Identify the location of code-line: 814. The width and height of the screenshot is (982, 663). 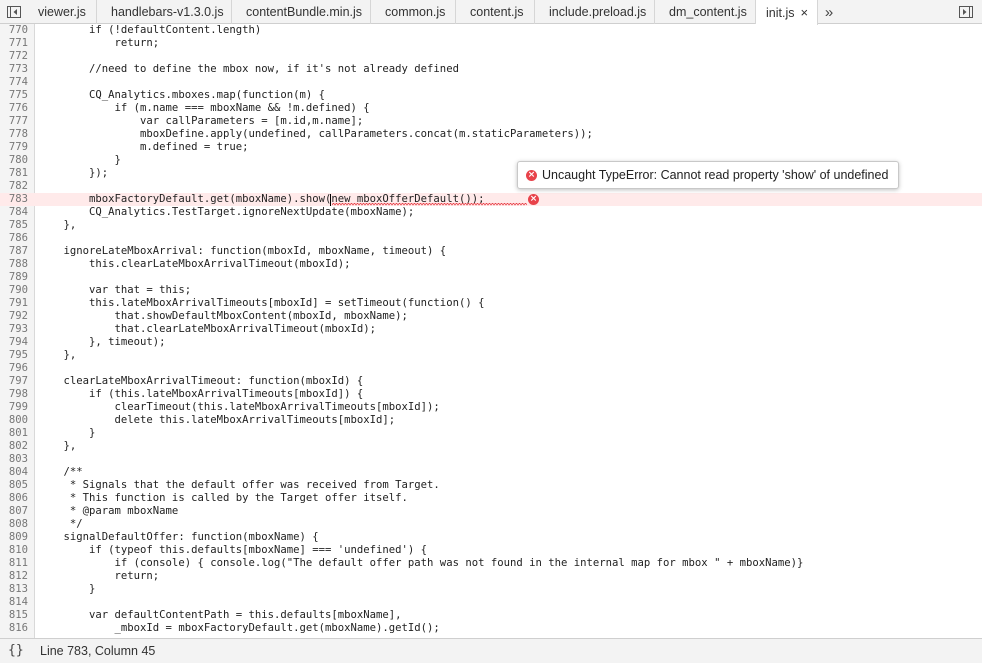
(491, 602).